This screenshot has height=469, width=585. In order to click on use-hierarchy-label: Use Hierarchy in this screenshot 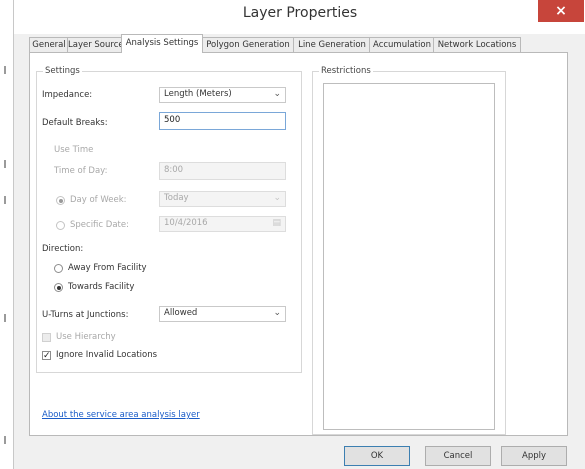, I will do `click(86, 337)`.